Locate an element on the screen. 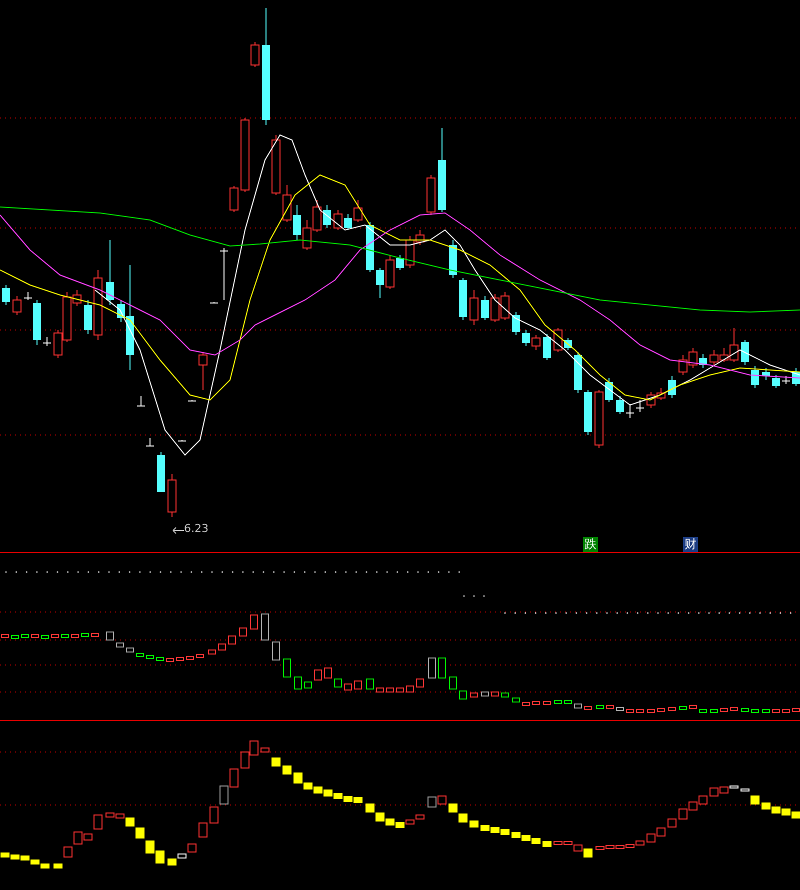 The image size is (800, 890). low-price-label: 6.23 is located at coordinates (196, 529).